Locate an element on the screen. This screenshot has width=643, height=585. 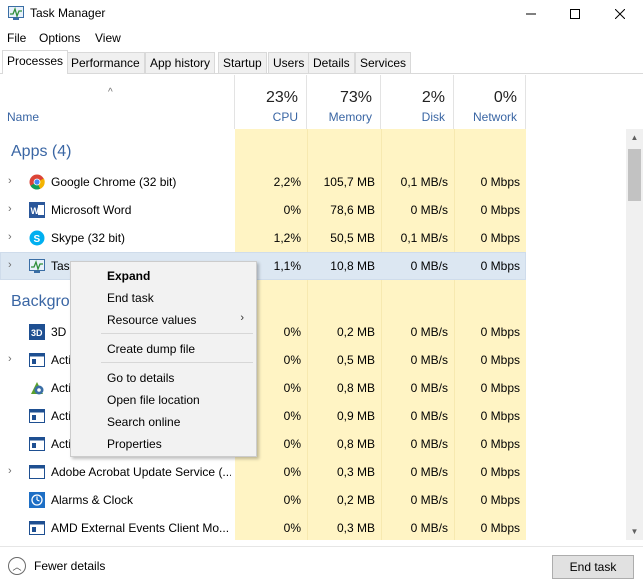
menu-item-properties: Properties is located at coordinates (163, 444).